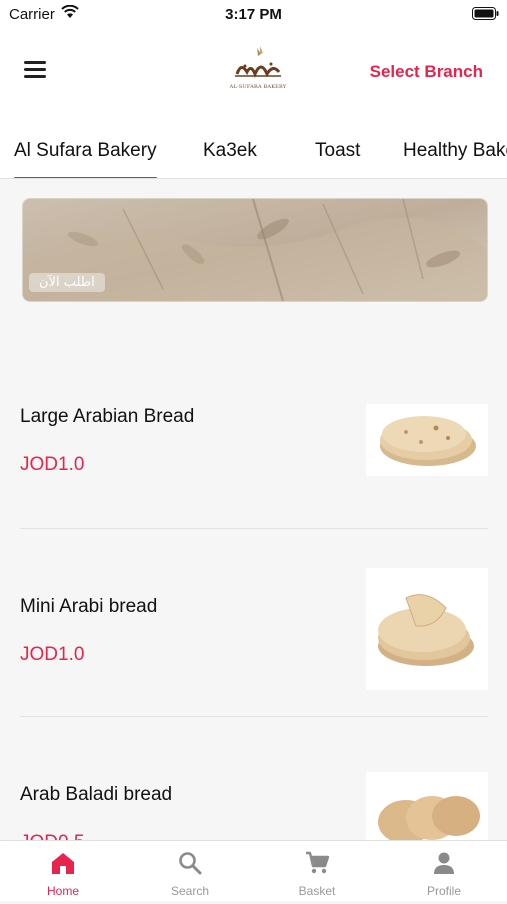  I want to click on tab-al-sufara-bakery: Al Sufara Bakery, so click(85, 159).